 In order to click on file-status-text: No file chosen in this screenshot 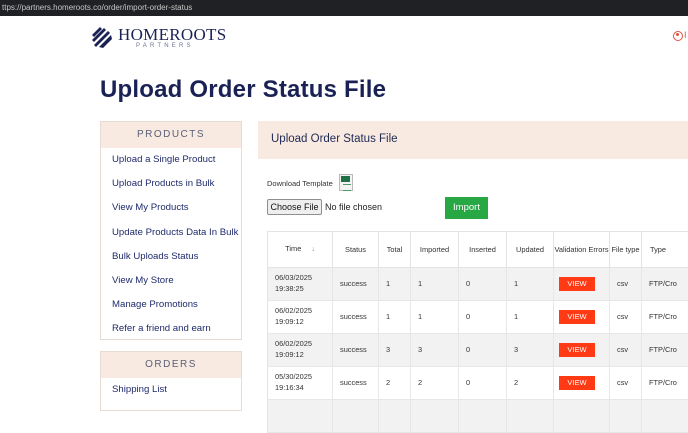, I will do `click(353, 207)`.